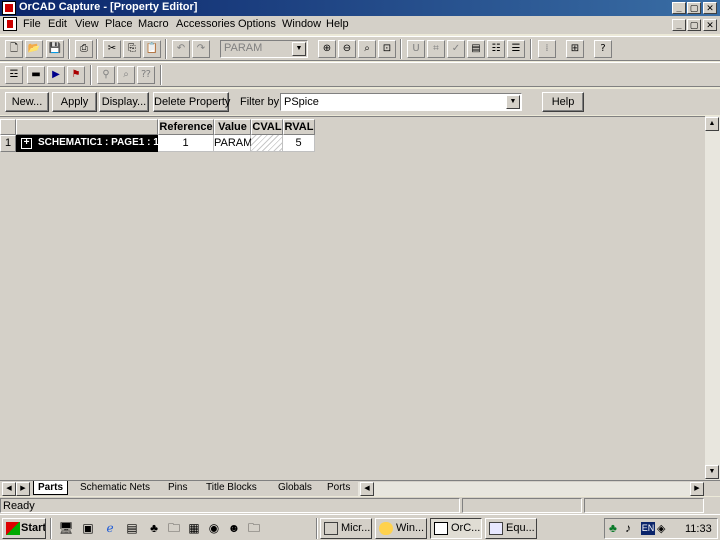 Image resolution: width=720 pixels, height=540 pixels. I want to click on network-icon: ♣, so click(613, 528).